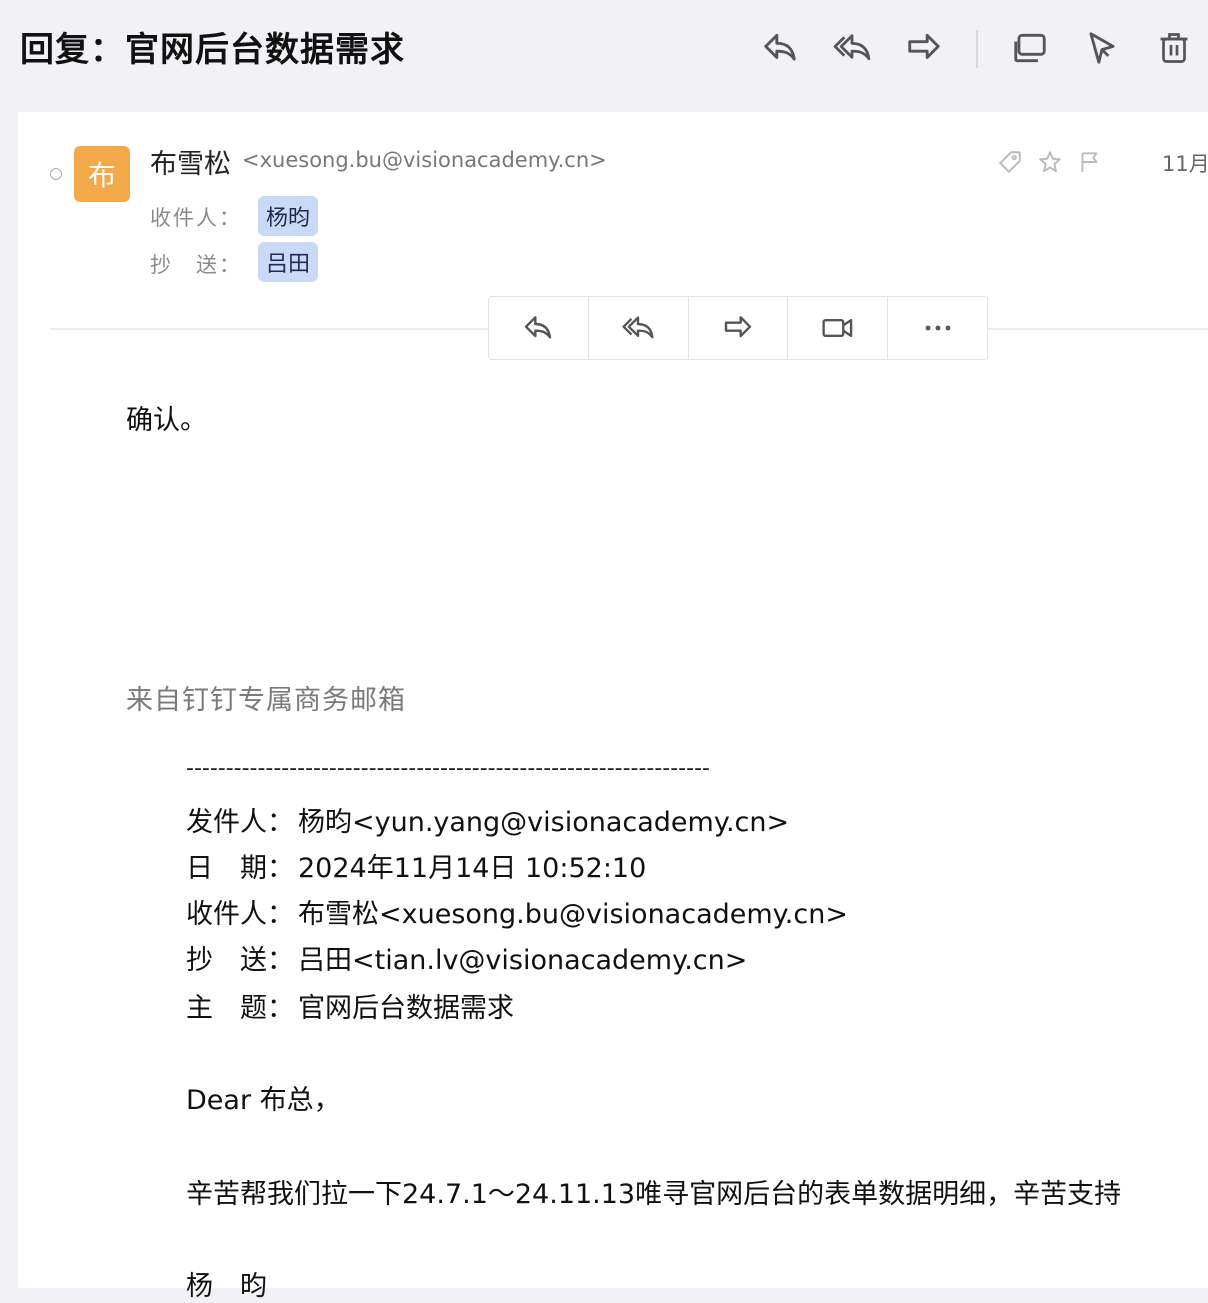 Image resolution: width=1208 pixels, height=1303 pixels. I want to click on quote-subject-row: 主 题： 官网后台数据需求, so click(350, 1005).